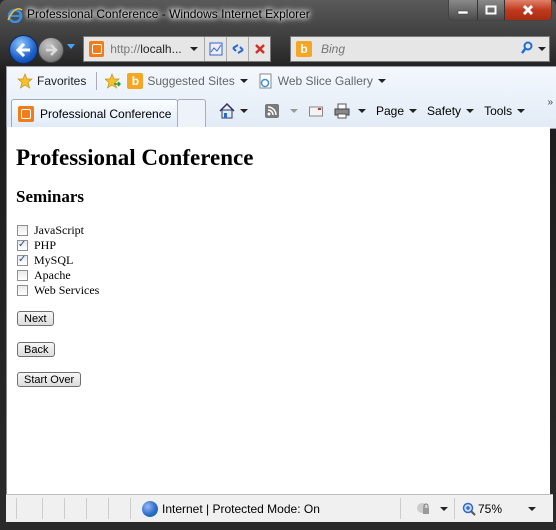  I want to click on back-page-button: Back, so click(36, 349).